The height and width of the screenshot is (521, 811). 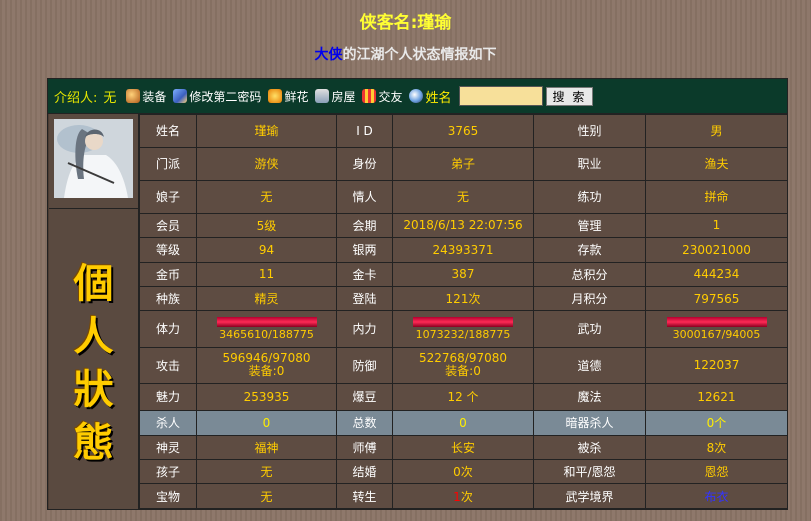 What do you see at coordinates (463, 447) in the screenshot?
I see `field-value: 长安` at bounding box center [463, 447].